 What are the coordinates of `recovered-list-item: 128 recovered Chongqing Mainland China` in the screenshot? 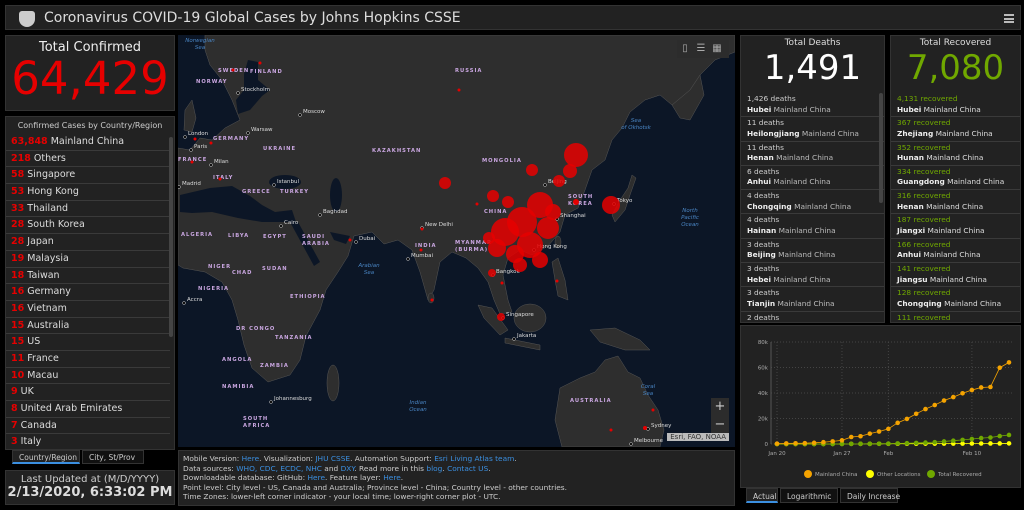 It's located at (955, 299).